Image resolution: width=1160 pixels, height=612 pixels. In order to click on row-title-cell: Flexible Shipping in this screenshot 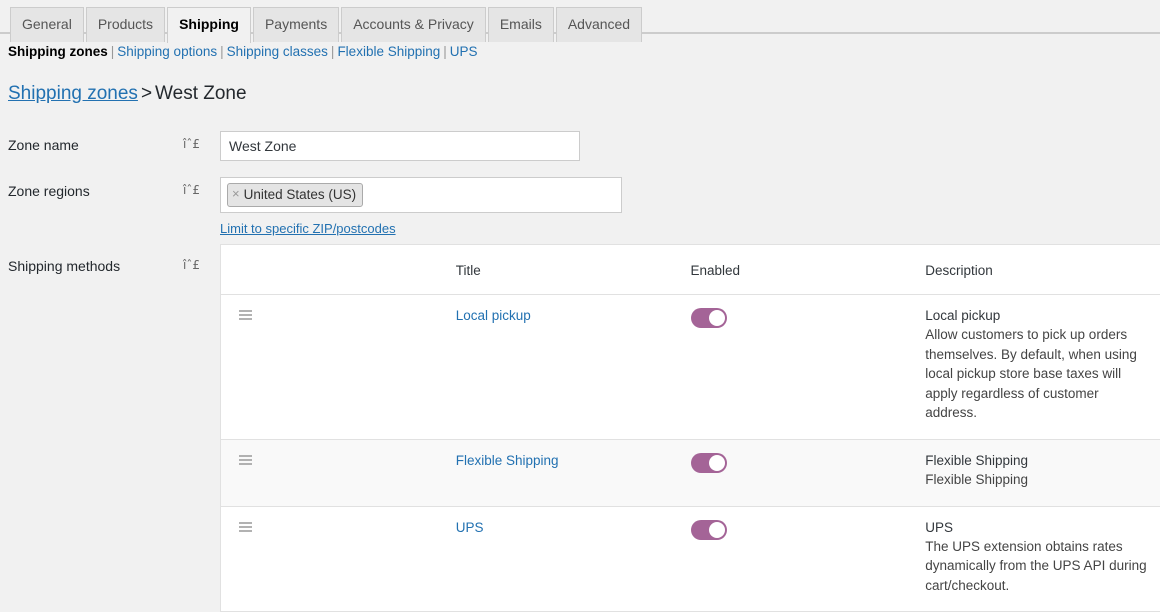, I will do `click(573, 473)`.